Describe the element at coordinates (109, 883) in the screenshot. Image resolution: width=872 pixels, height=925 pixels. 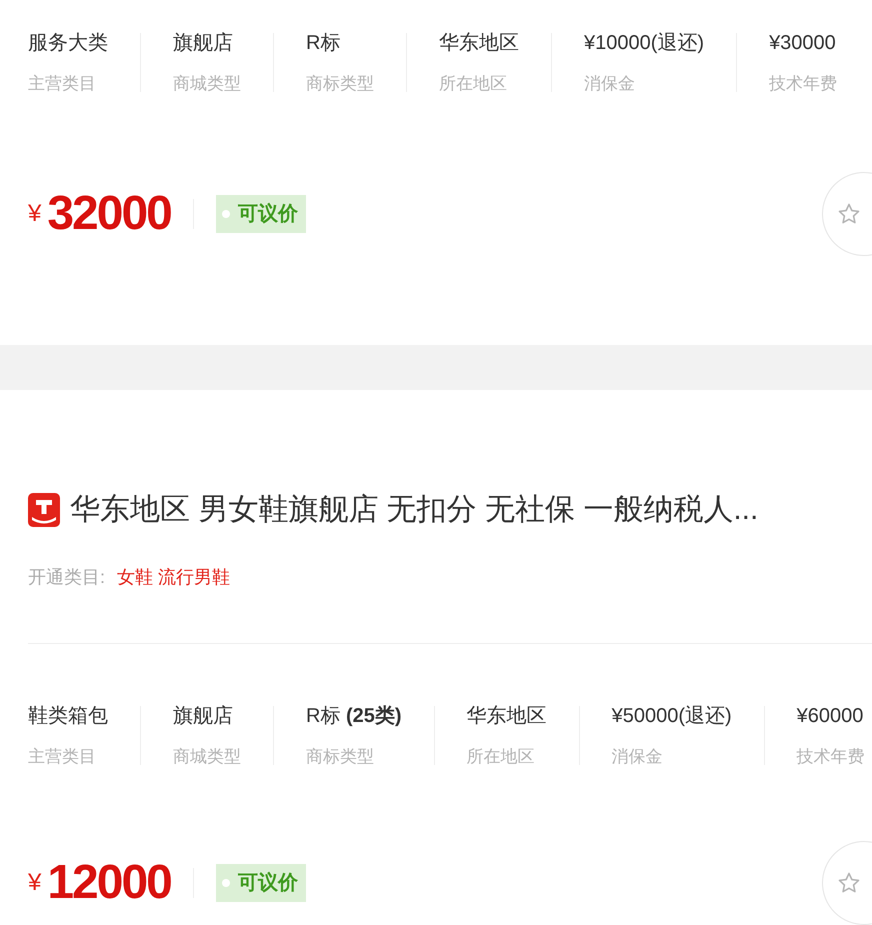
I see `price-amount: 12000` at that location.